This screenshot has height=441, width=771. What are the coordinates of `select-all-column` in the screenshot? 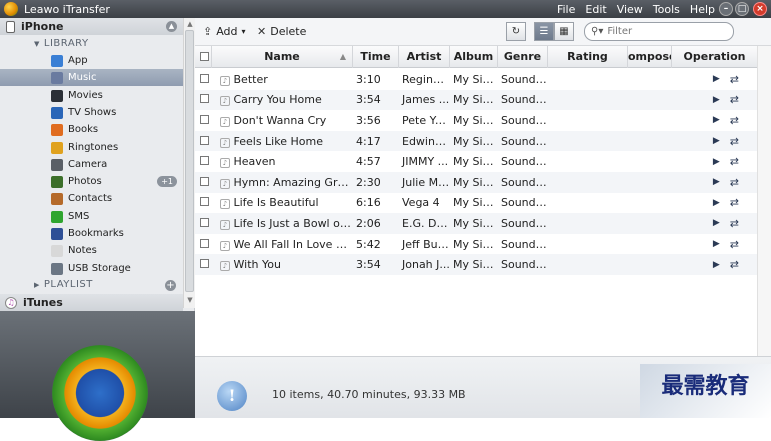 It's located at (203, 57).